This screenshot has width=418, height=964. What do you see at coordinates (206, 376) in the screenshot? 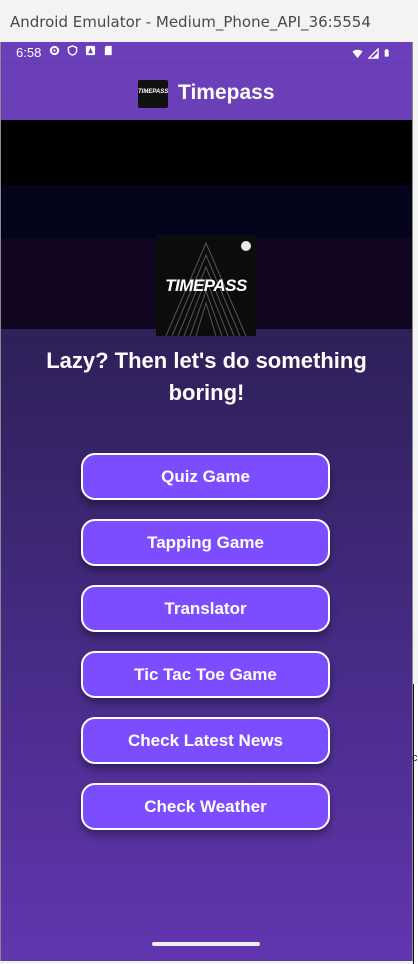
I see `page-headline: Lazy? Then let's do something boring!` at bounding box center [206, 376].